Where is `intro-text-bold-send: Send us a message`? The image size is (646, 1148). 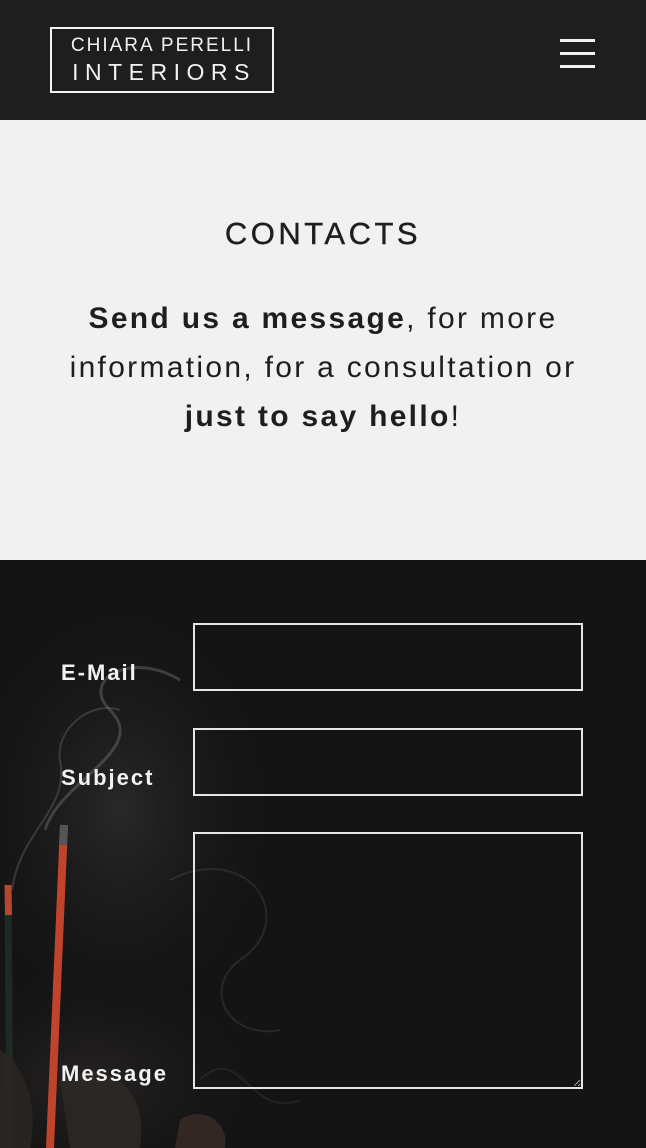 intro-text-bold-send: Send us a message is located at coordinates (247, 318).